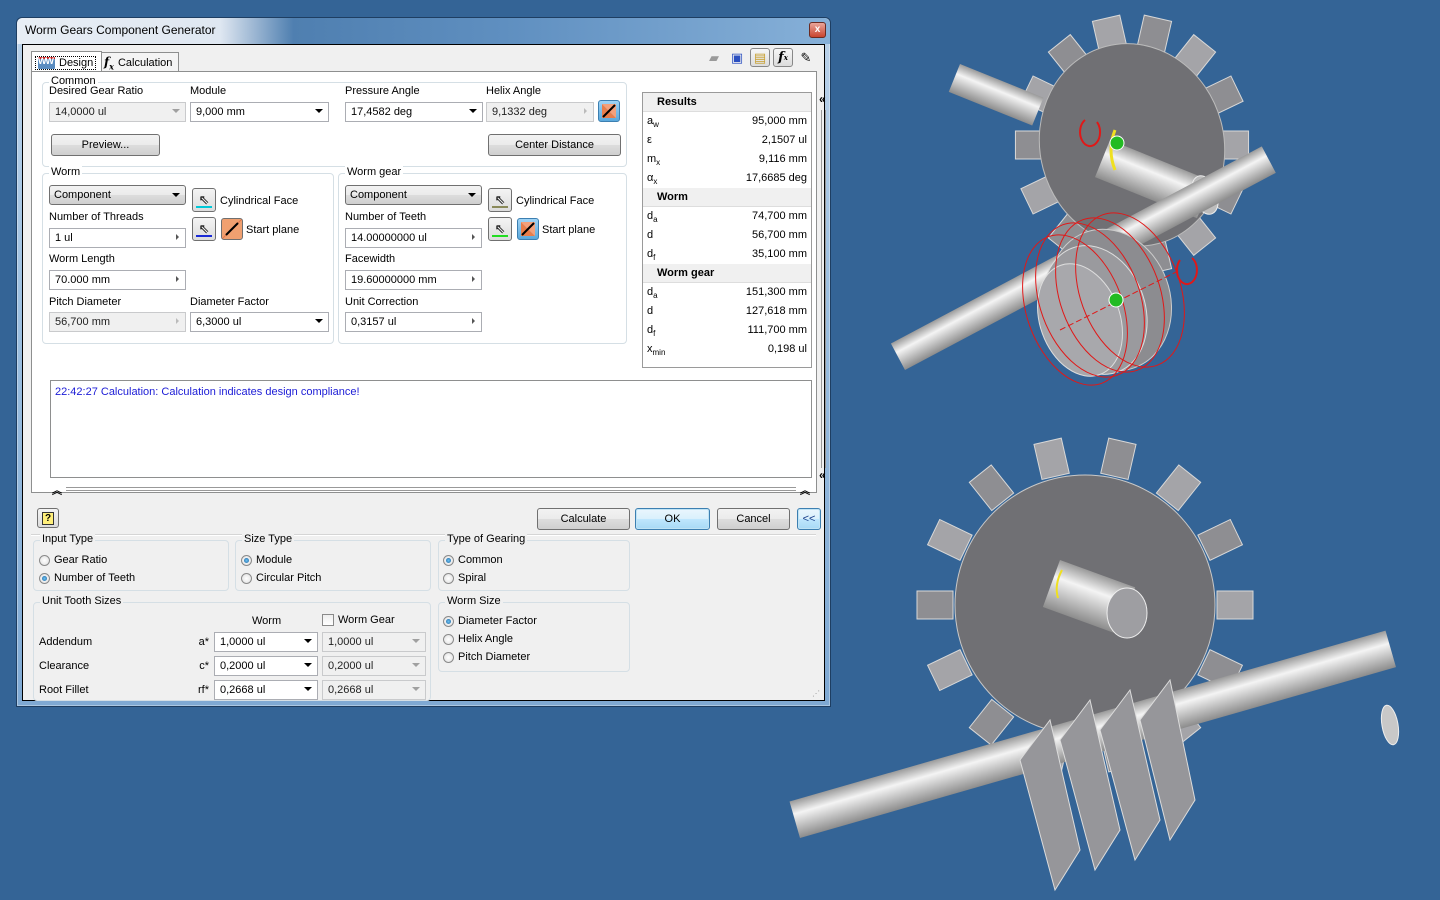 The width and height of the screenshot is (1440, 900). Describe the element at coordinates (413, 238) in the screenshot. I see `teeth-field: 14.00000000 ul` at that location.